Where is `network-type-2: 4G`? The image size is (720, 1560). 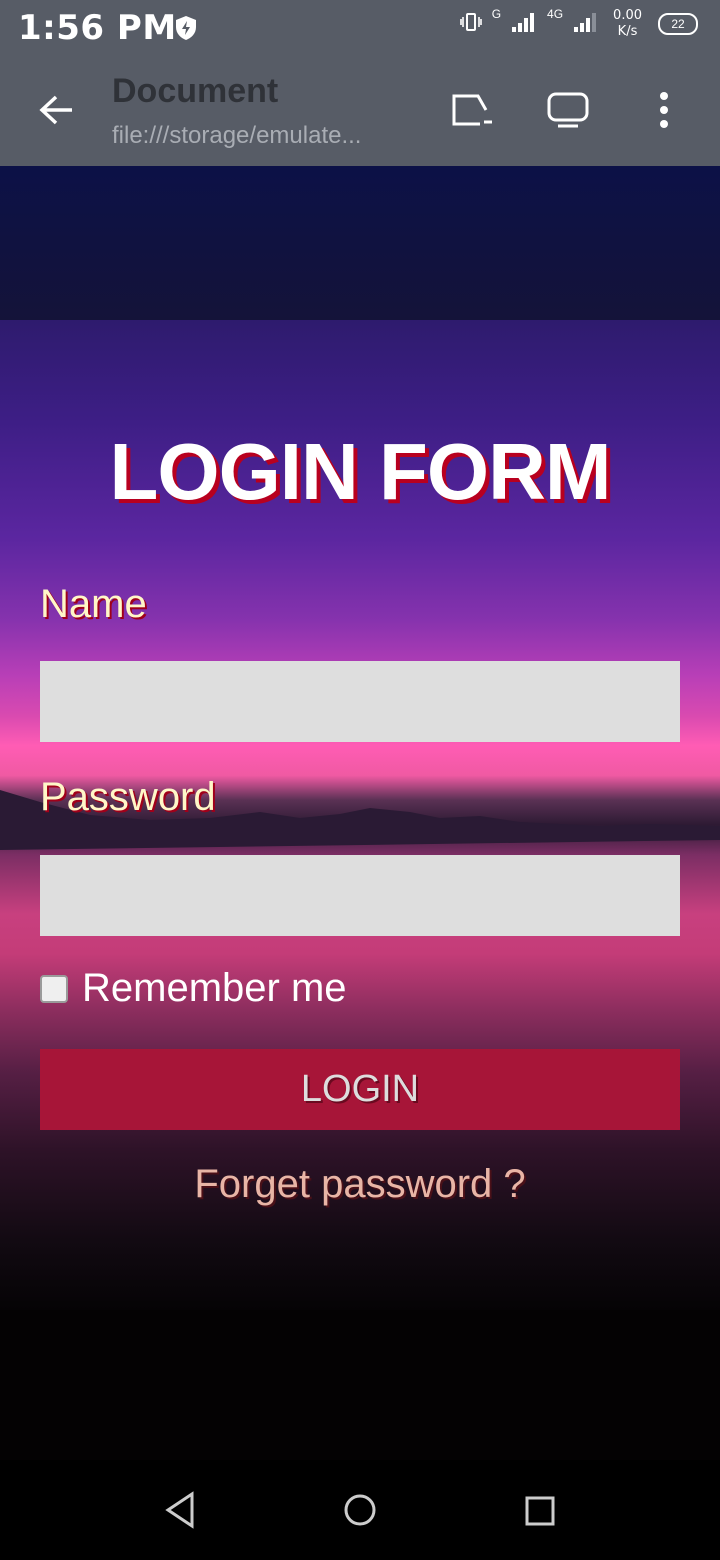
network-type-2: 4G is located at coordinates (555, 14).